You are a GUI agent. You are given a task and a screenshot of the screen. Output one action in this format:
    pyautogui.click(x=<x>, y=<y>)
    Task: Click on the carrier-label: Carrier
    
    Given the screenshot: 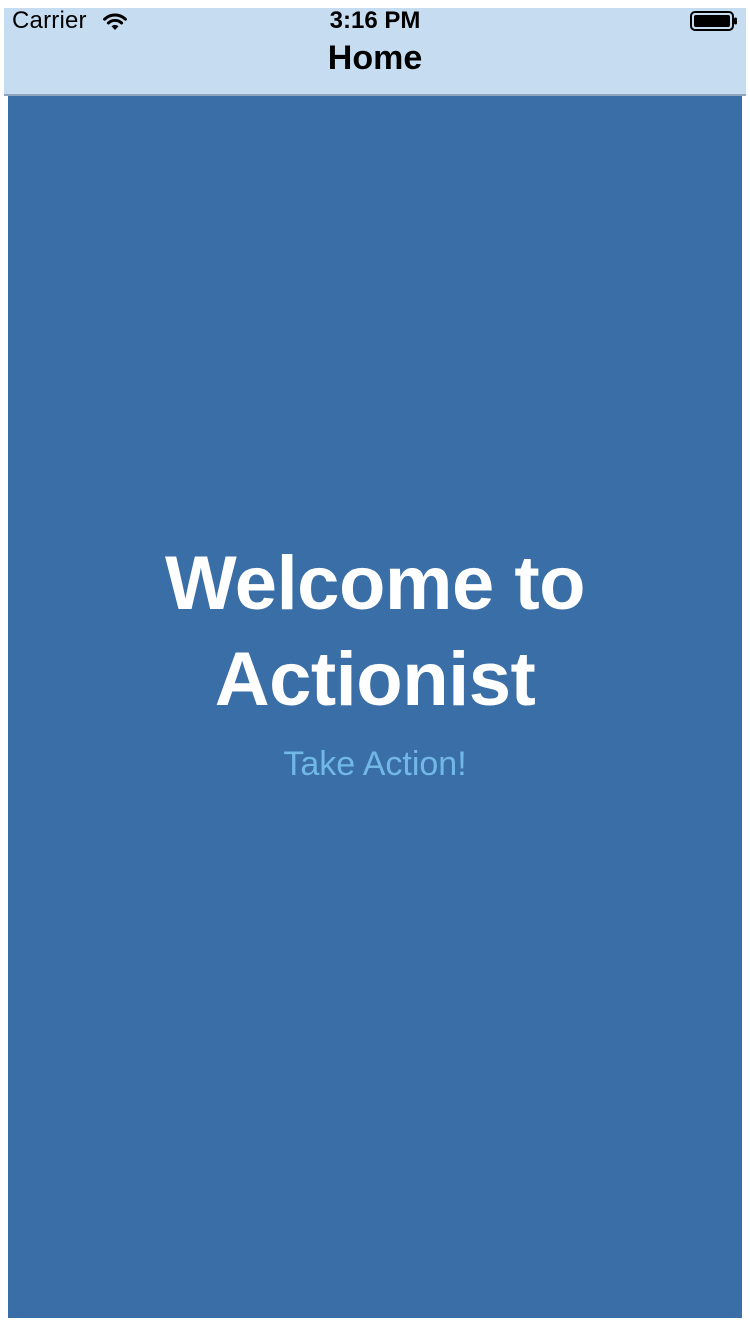 What is the action you would take?
    pyautogui.click(x=49, y=20)
    